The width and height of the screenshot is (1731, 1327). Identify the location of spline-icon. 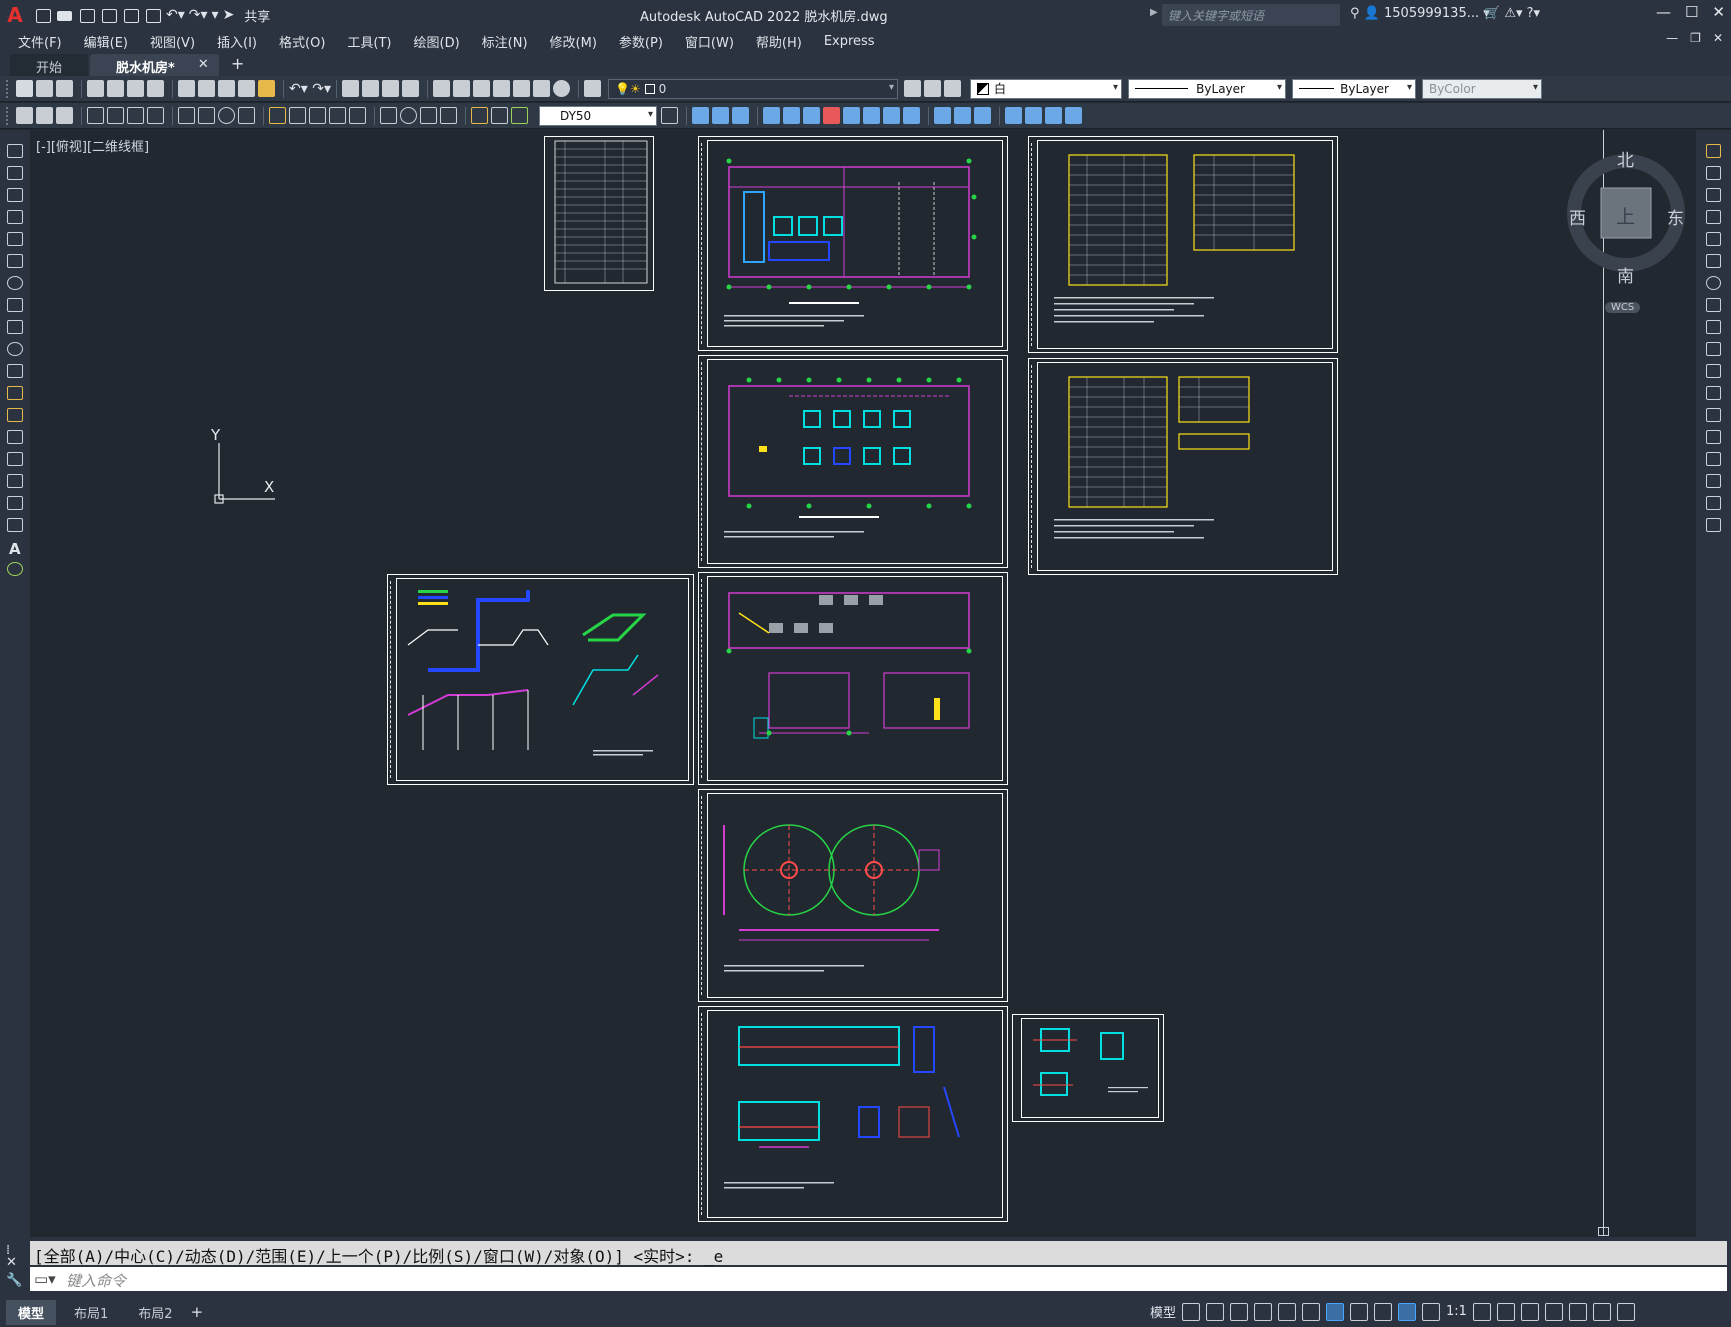
(15, 327).